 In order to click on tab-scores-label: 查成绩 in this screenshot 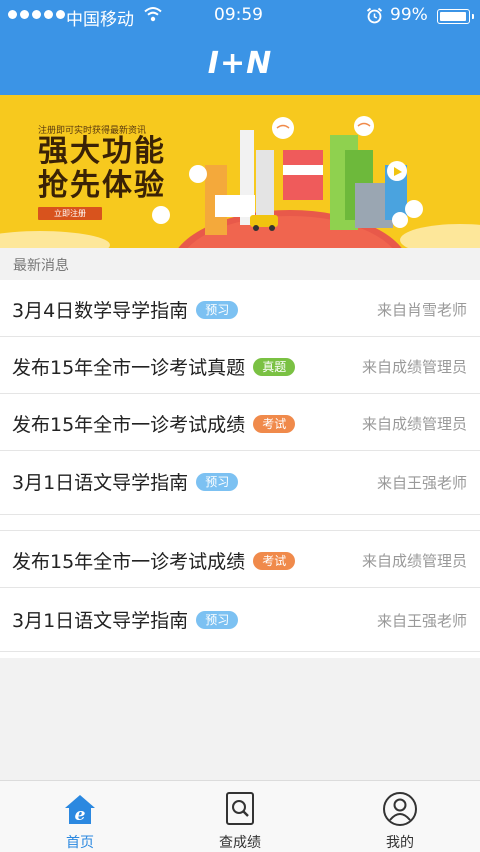, I will do `click(240, 843)`.